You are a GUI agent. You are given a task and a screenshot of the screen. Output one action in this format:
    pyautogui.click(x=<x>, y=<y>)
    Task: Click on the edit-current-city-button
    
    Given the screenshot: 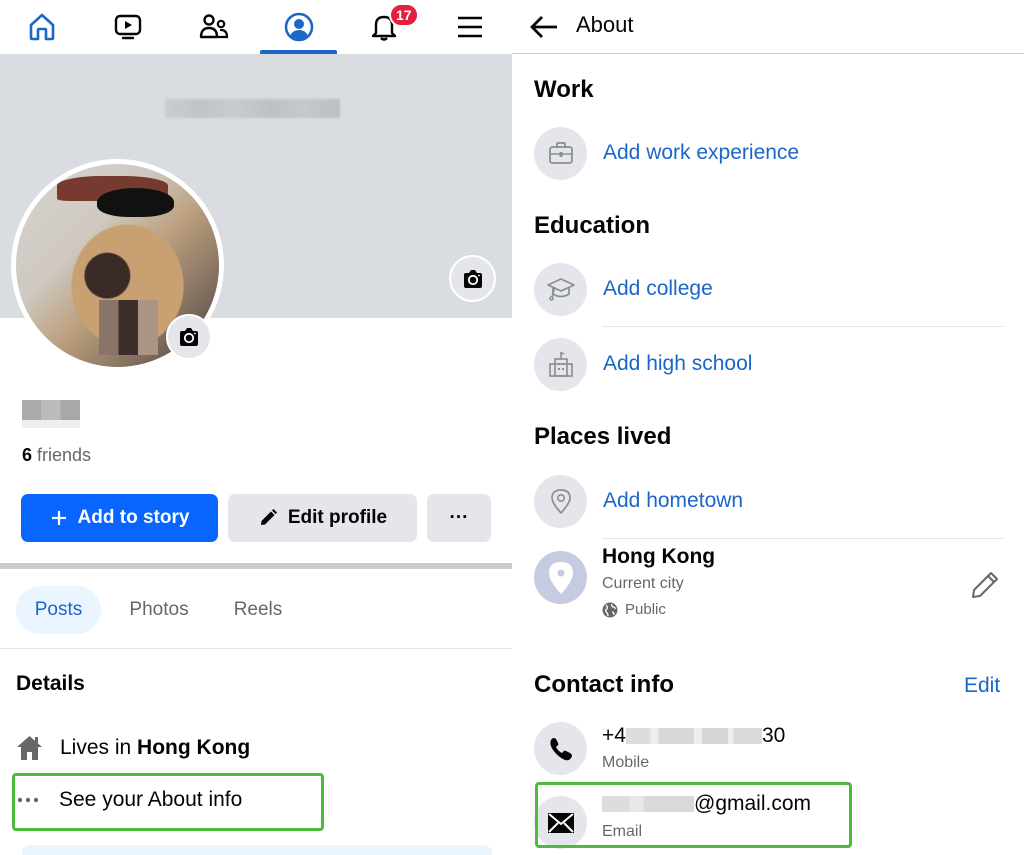 What is the action you would take?
    pyautogui.click(x=985, y=585)
    